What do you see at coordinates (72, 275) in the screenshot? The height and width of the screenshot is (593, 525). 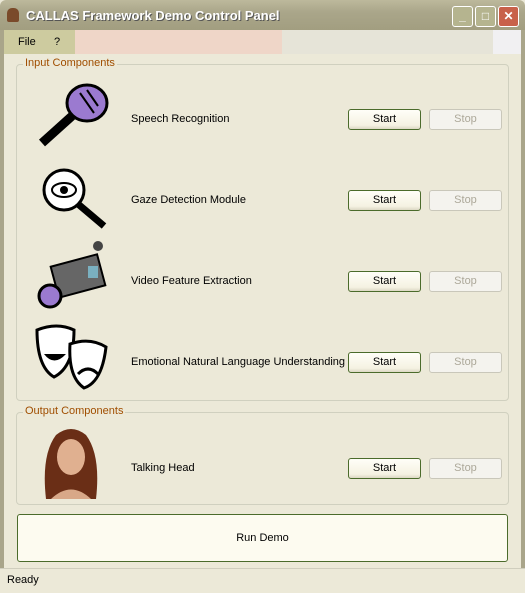 I see `video-camera-icon` at bounding box center [72, 275].